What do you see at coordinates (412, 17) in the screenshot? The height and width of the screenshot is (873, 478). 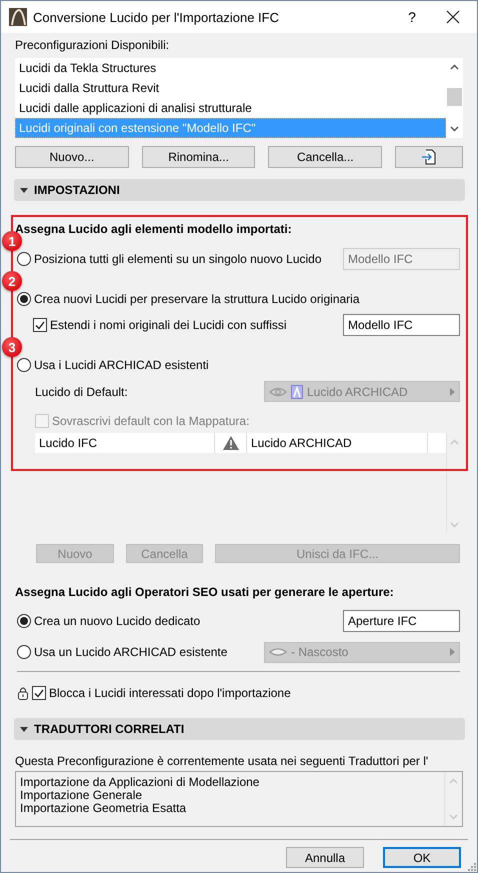 I see `help-button: ?` at bounding box center [412, 17].